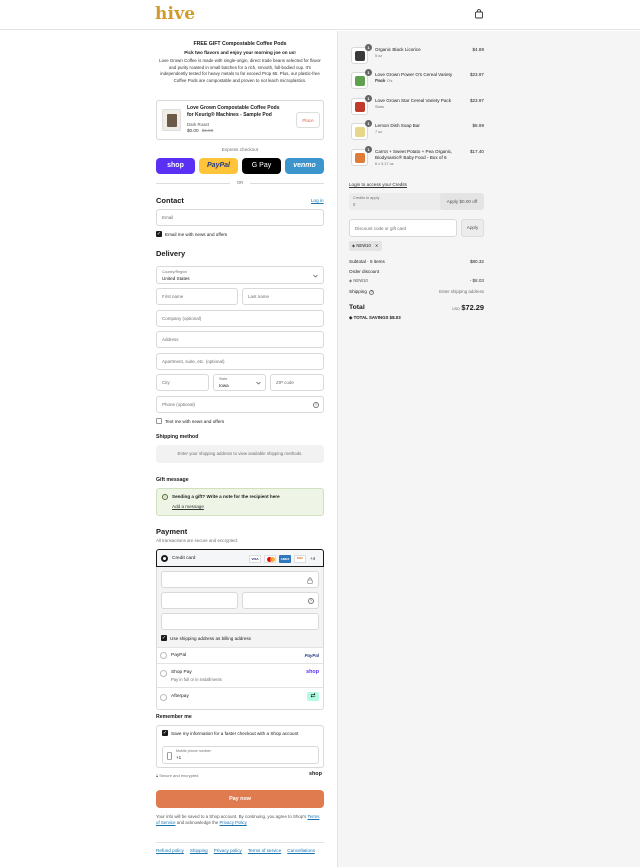  What do you see at coordinates (199, 600) in the screenshot?
I see `expiration-date-field` at bounding box center [199, 600].